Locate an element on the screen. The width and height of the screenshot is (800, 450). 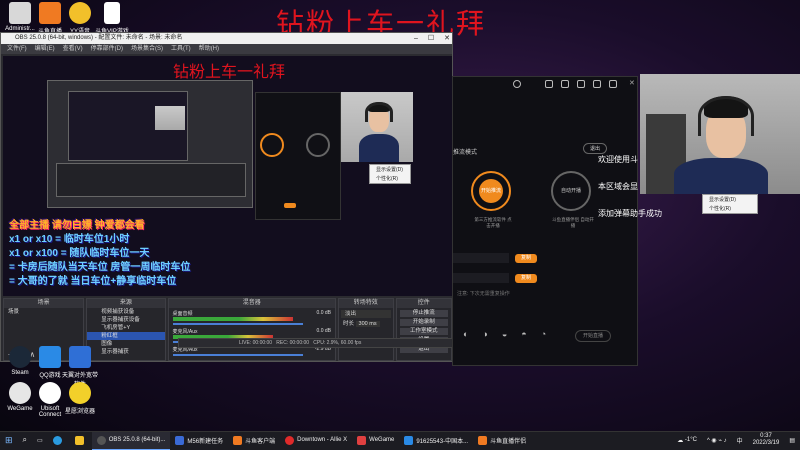
avatar is located at coordinates (517, 84).